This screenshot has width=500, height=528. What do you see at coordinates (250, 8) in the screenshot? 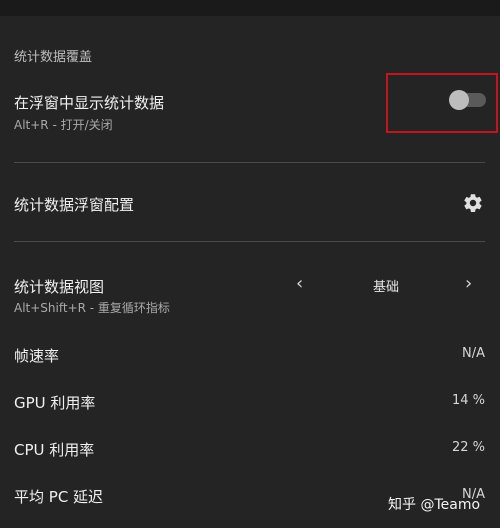
I see `top-bar` at bounding box center [250, 8].